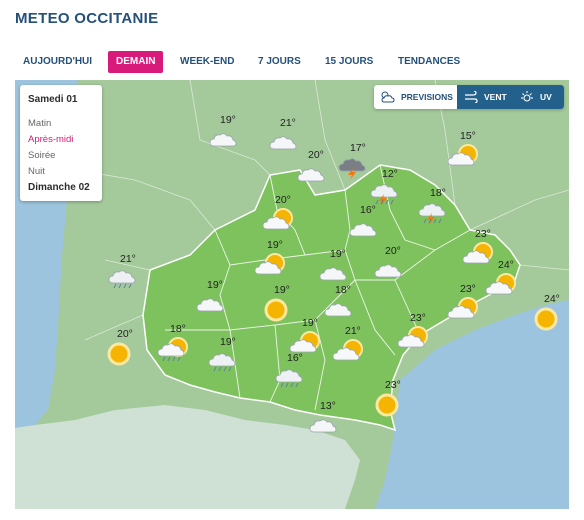  What do you see at coordinates (173, 349) in the screenshot?
I see `partly-cloudy-rain-icon` at bounding box center [173, 349].